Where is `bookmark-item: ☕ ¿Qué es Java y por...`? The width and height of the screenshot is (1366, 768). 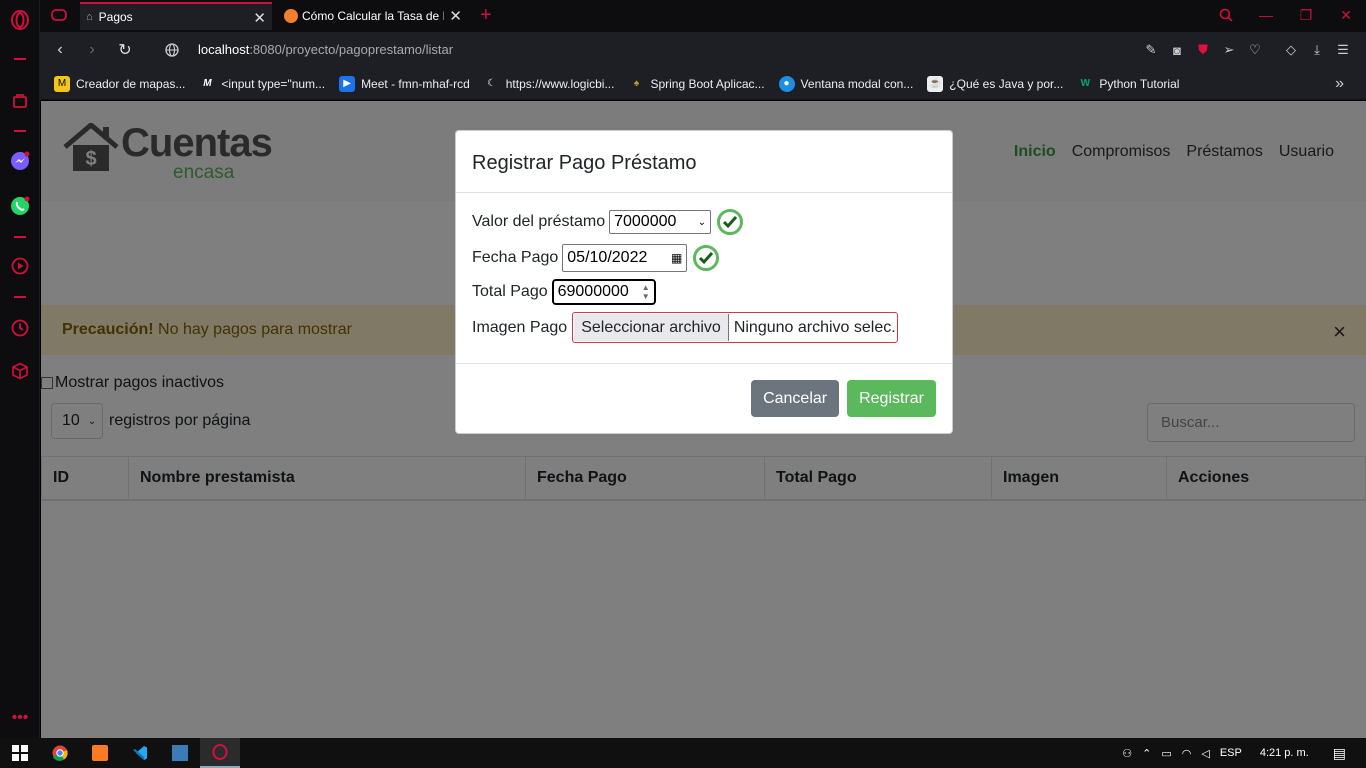
bookmark-item: ☕ ¿Qué es Java y por... is located at coordinates (995, 83).